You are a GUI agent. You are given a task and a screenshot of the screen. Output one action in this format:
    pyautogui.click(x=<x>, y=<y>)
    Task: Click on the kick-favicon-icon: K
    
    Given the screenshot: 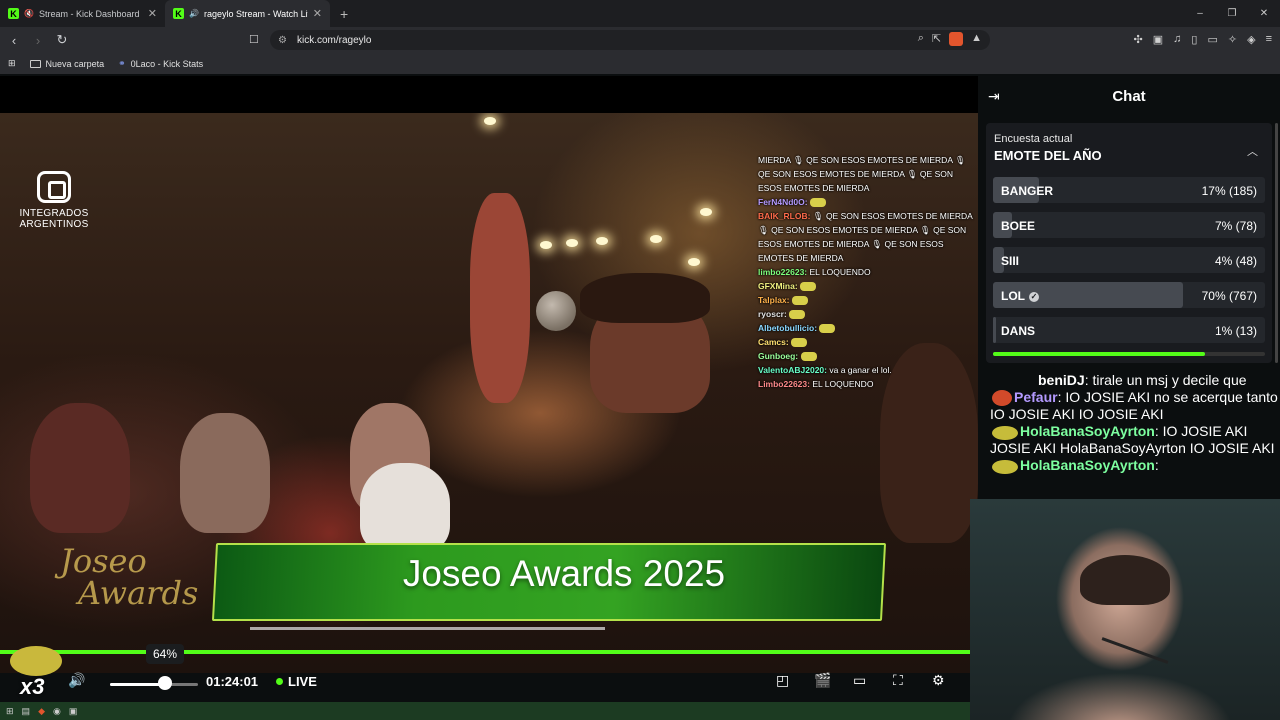 What is the action you would take?
    pyautogui.click(x=178, y=13)
    